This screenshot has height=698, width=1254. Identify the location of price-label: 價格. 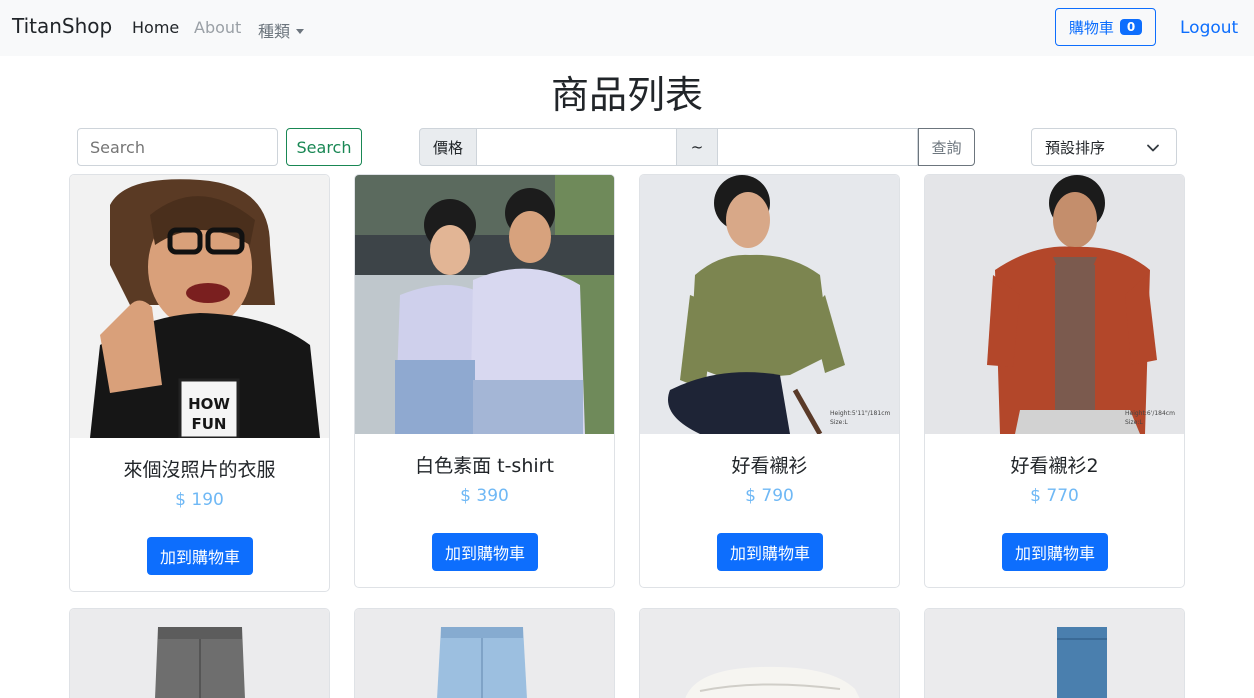
(448, 147).